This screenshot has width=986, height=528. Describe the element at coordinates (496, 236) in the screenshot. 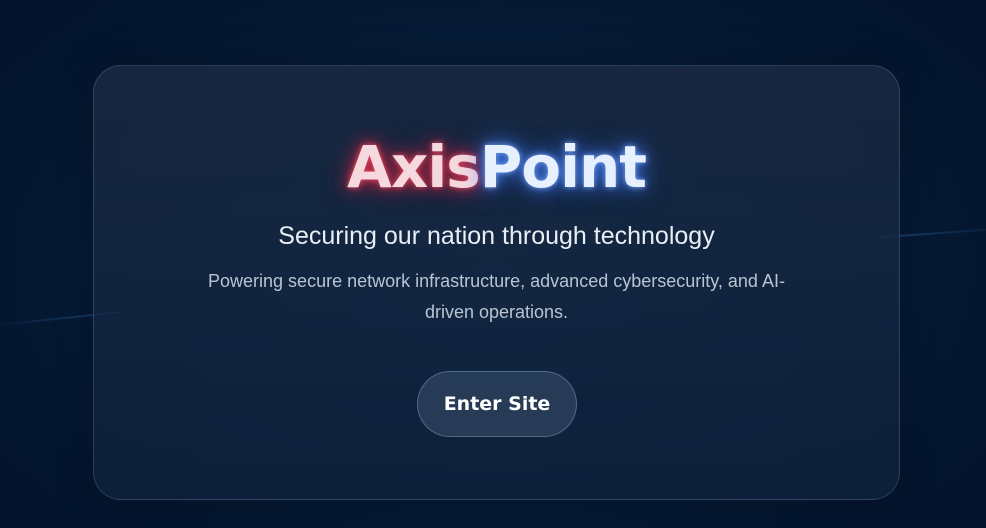

I see `hero-tagline: Securing our nation through technology` at that location.